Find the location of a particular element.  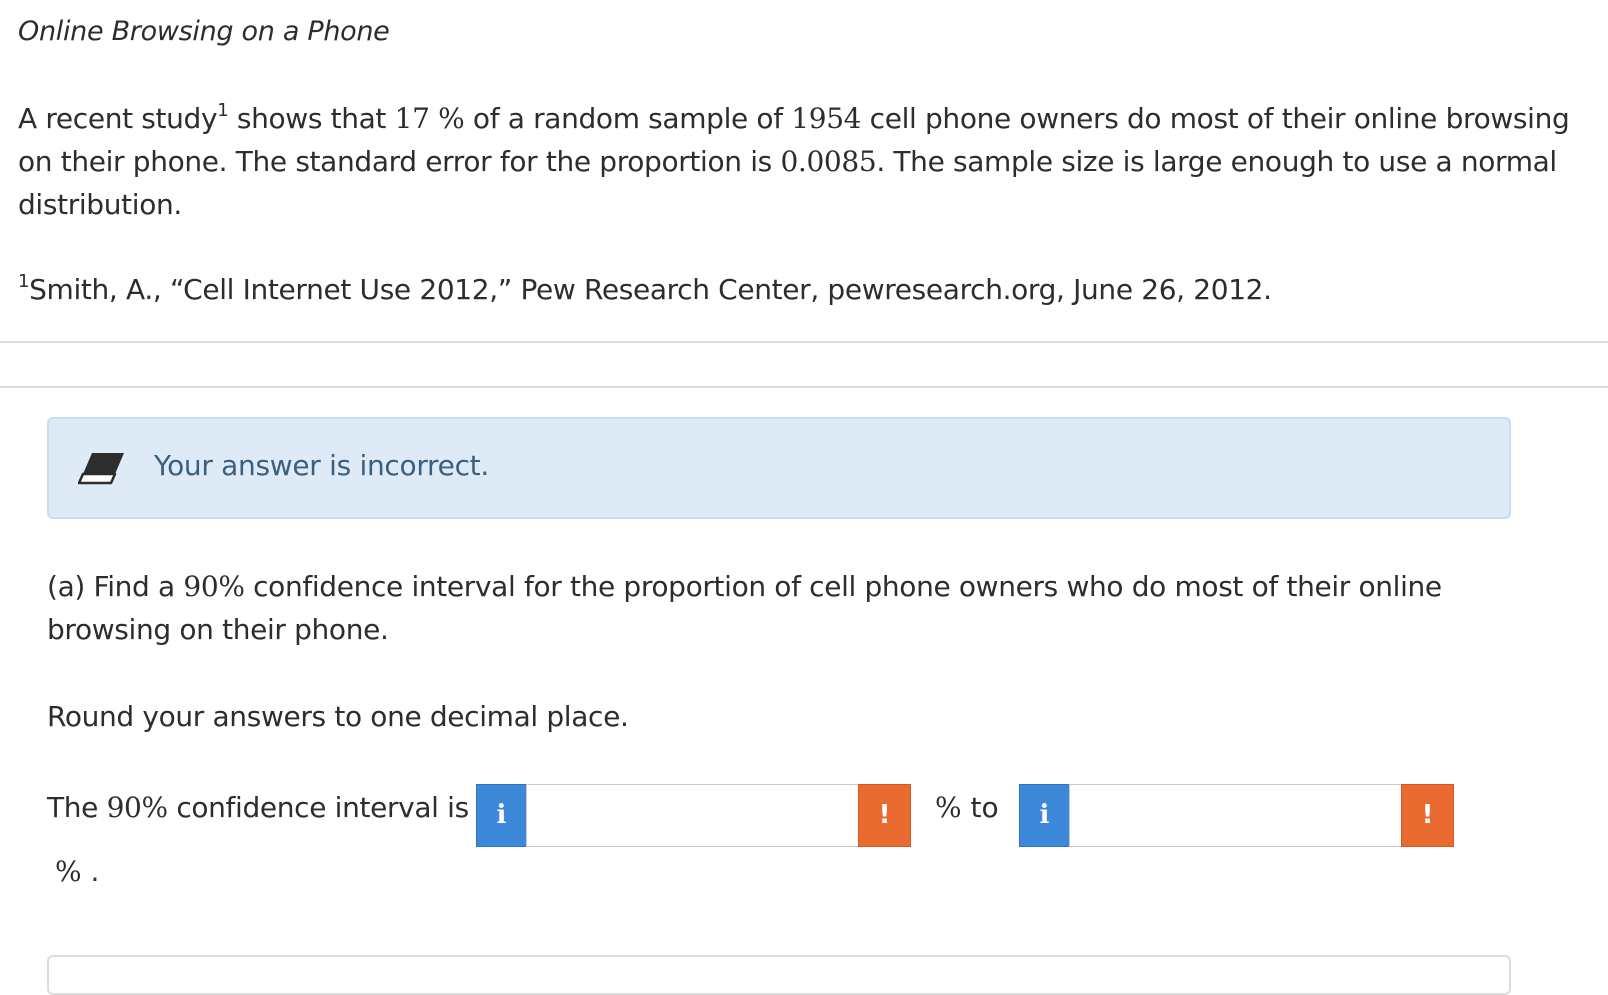

feedback-alert: Your answer is incorrect. is located at coordinates (779, 468).